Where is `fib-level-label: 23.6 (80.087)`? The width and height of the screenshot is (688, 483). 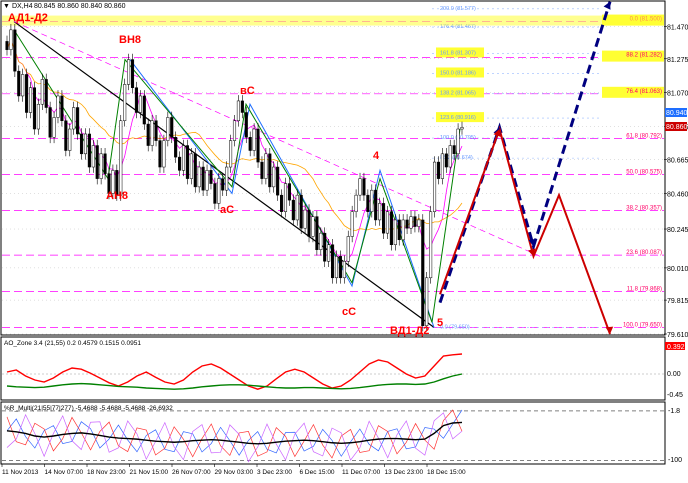 fib-level-label: 23.6 (80.087) is located at coordinates (644, 253).